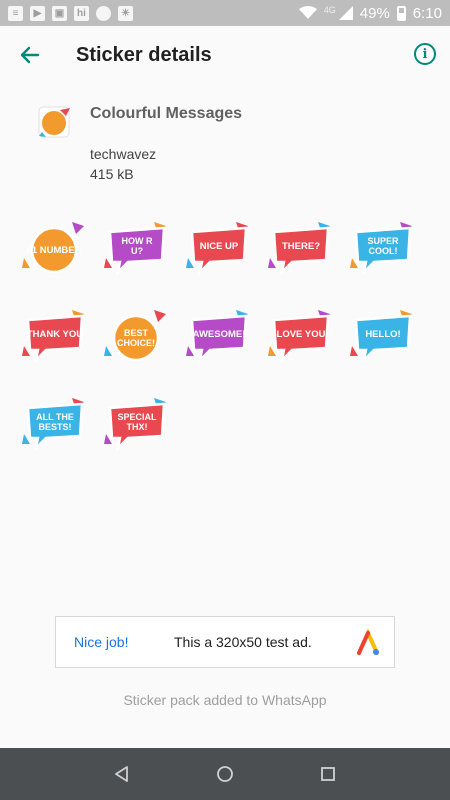 This screenshot has width=450, height=800. What do you see at coordinates (382, 334) in the screenshot?
I see `sticker-text: HELLO!` at bounding box center [382, 334].